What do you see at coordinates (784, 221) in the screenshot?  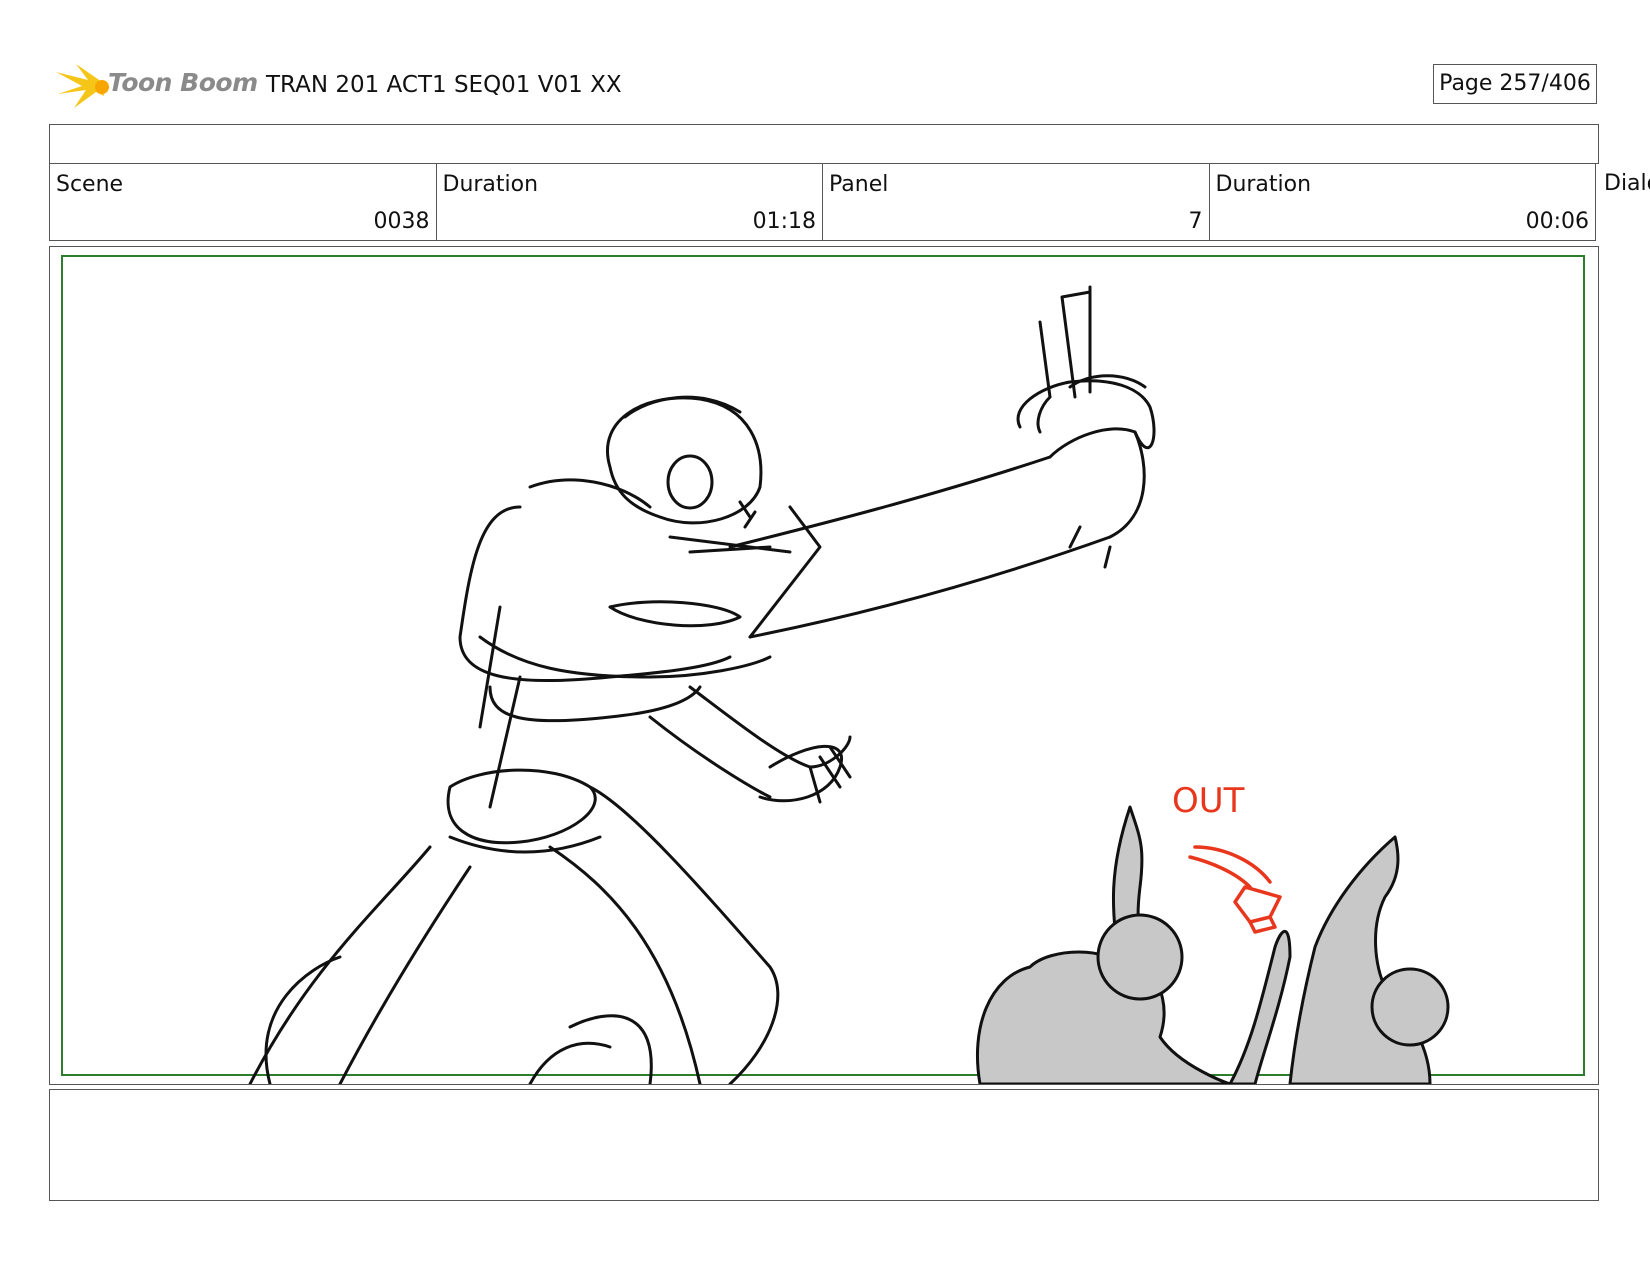 I see `scene-duration-value: 01:18` at bounding box center [784, 221].